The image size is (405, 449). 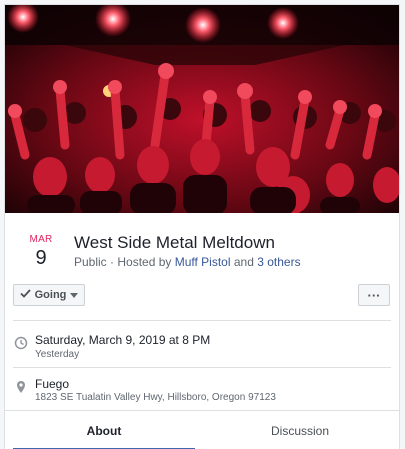 I want to click on going-button-label: Going, so click(x=50, y=295).